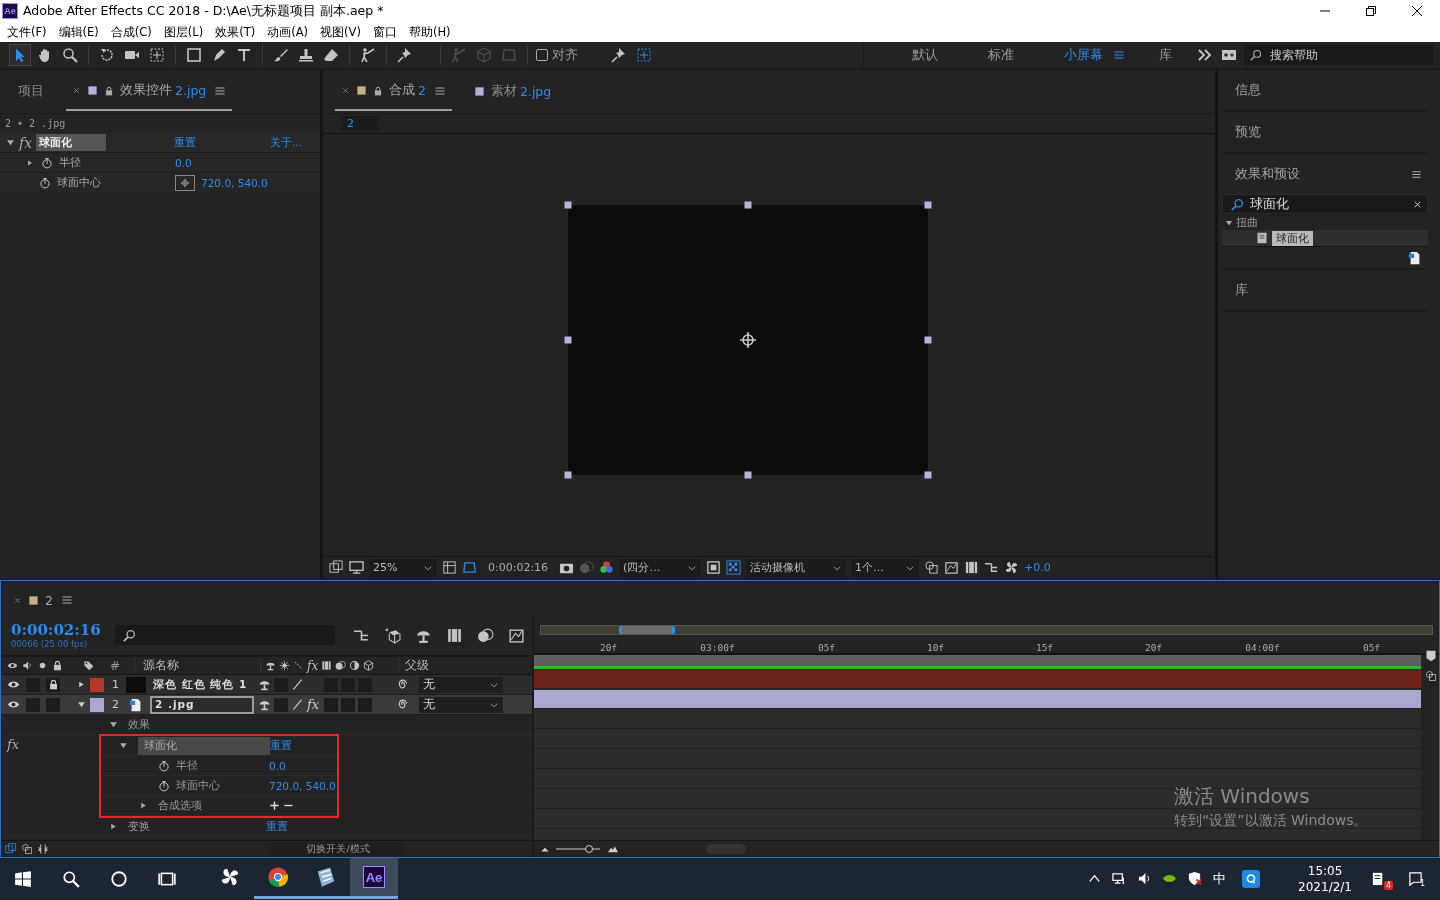  Describe the element at coordinates (1415, 257) in the screenshot. I see `new-preset-icon` at that location.